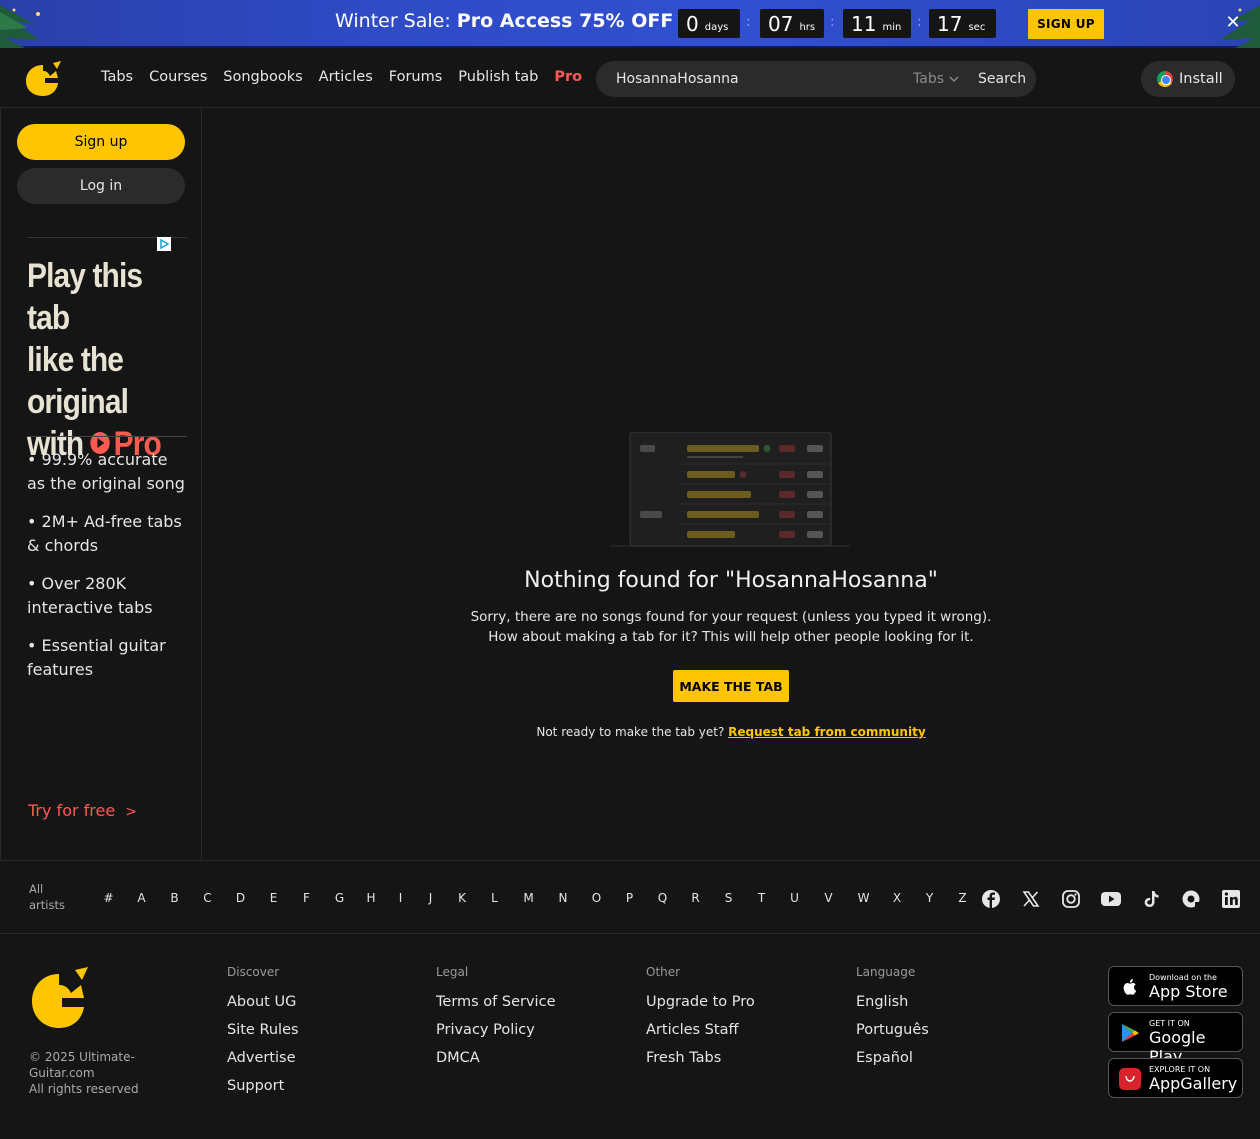 This screenshot has width=1260, height=1139. I want to click on footer-link: Articles Staff, so click(700, 1030).